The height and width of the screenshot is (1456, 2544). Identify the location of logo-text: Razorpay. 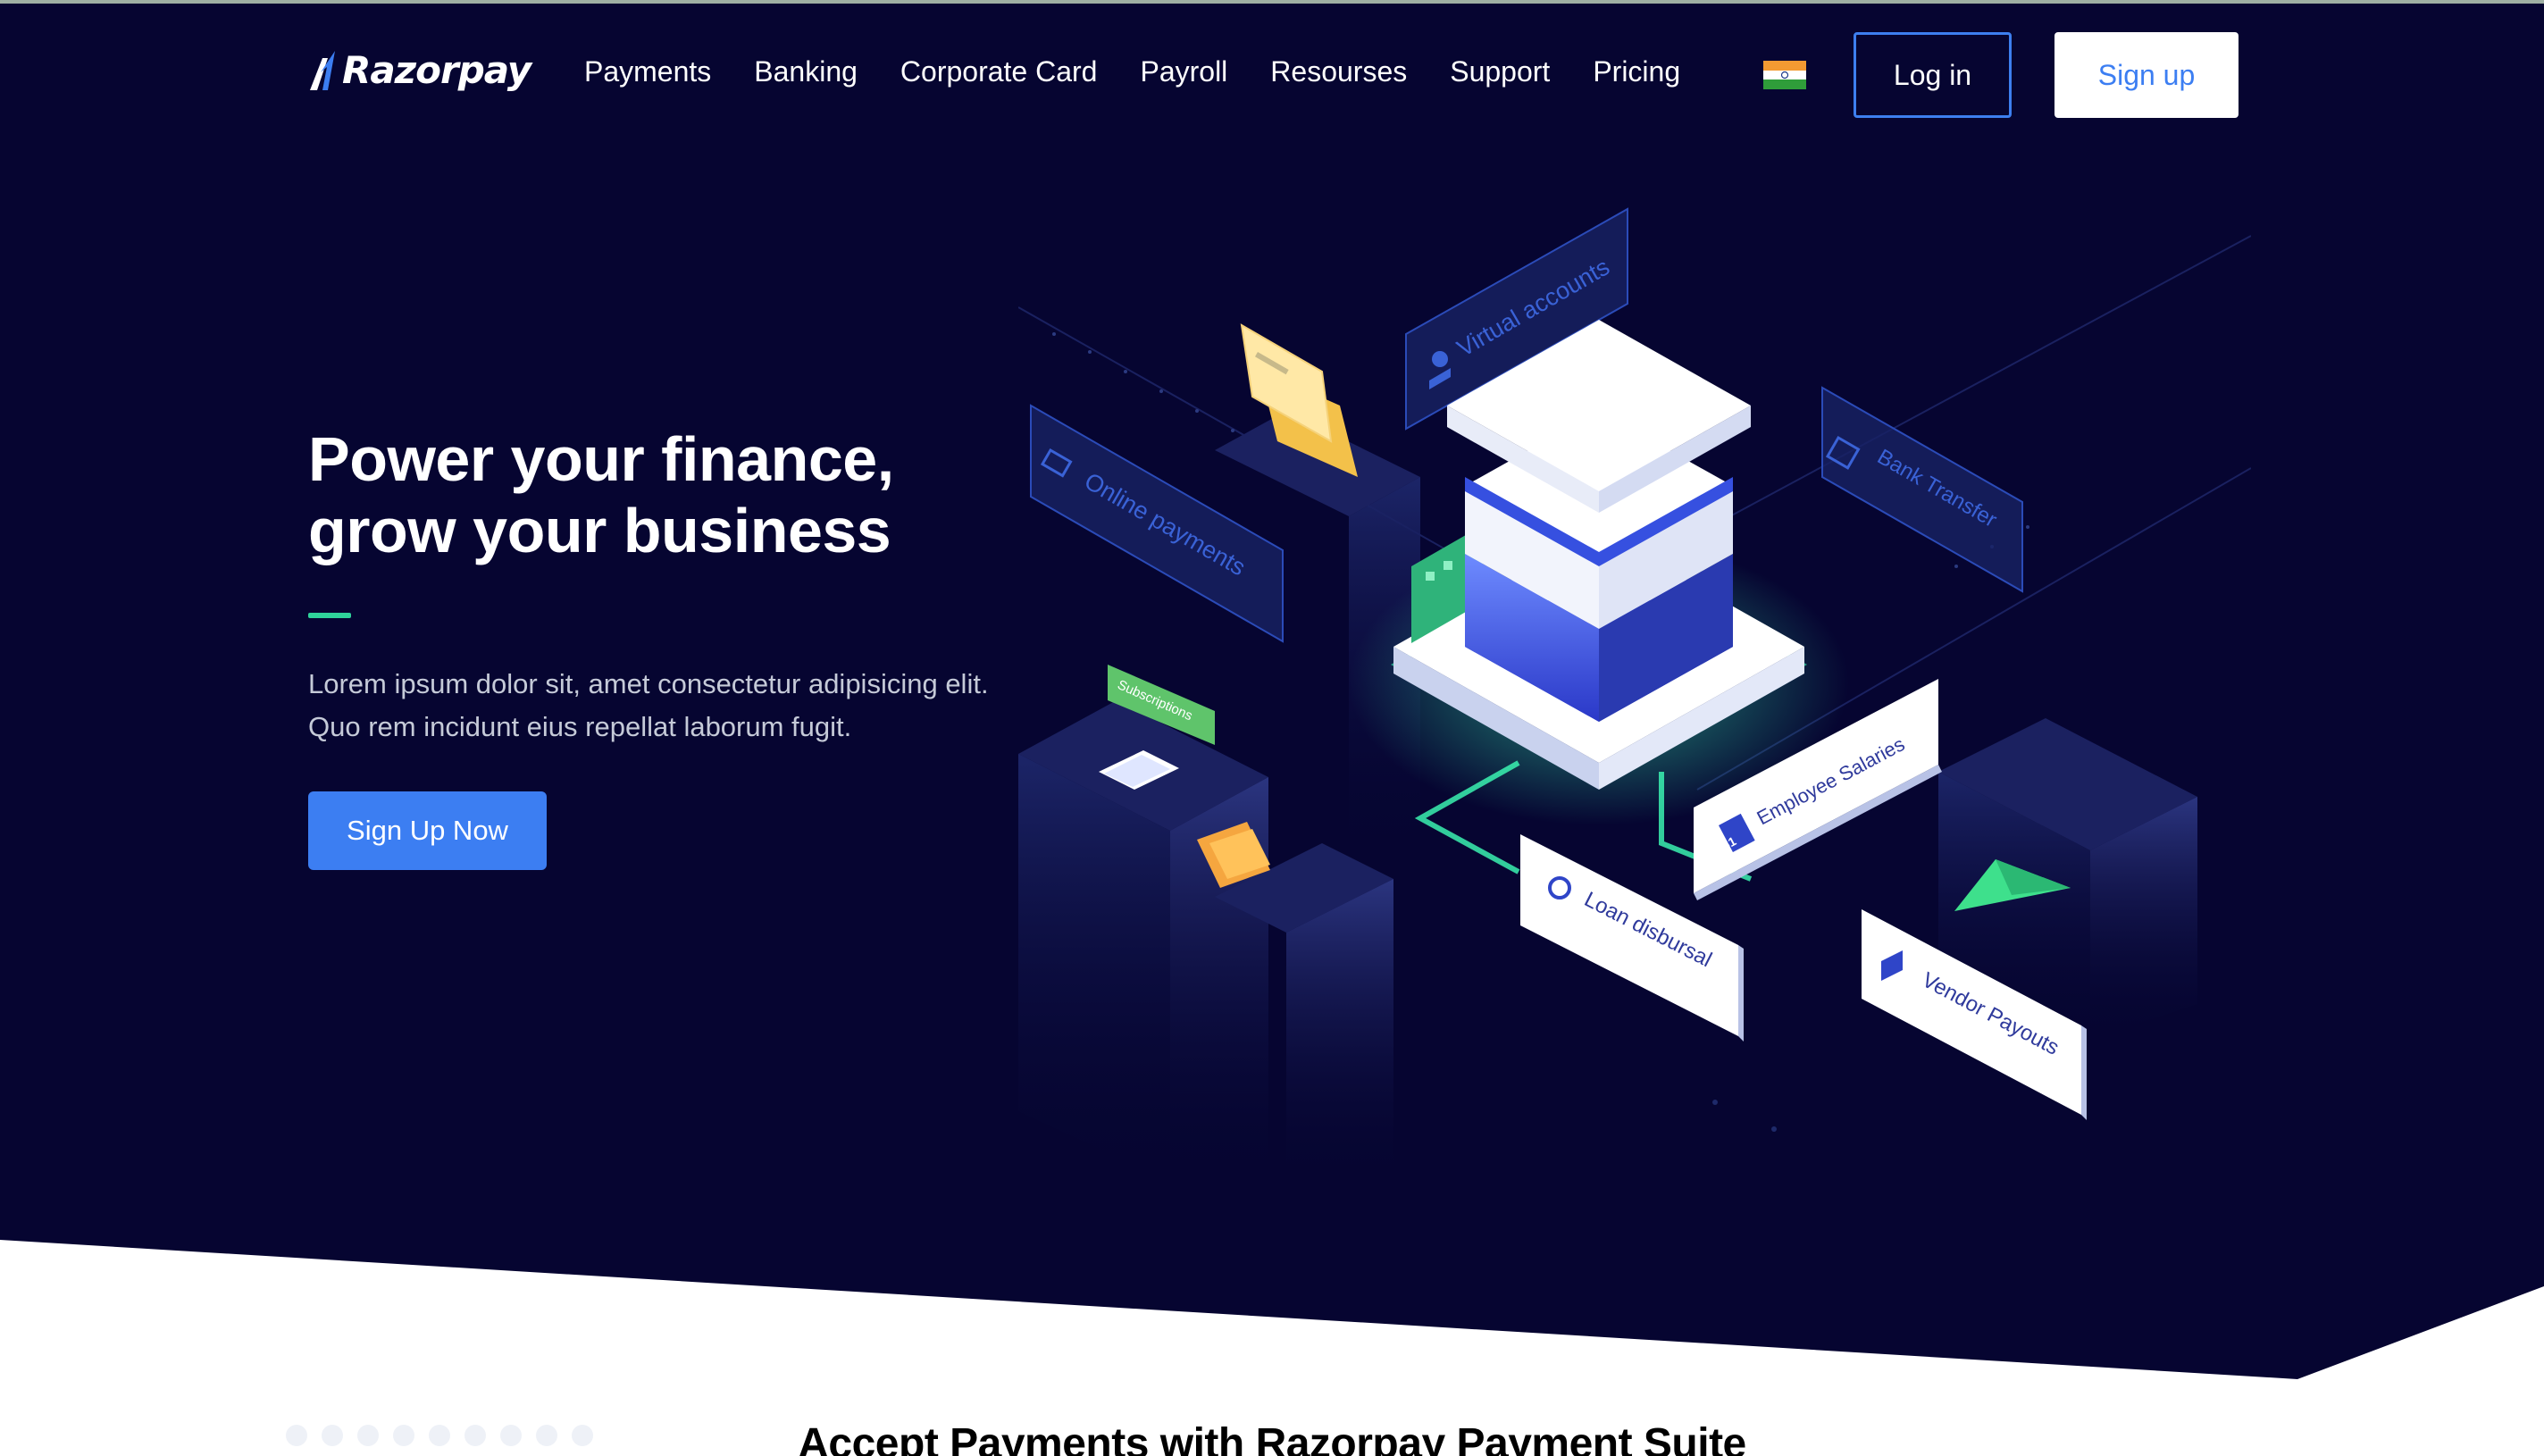
(436, 70).